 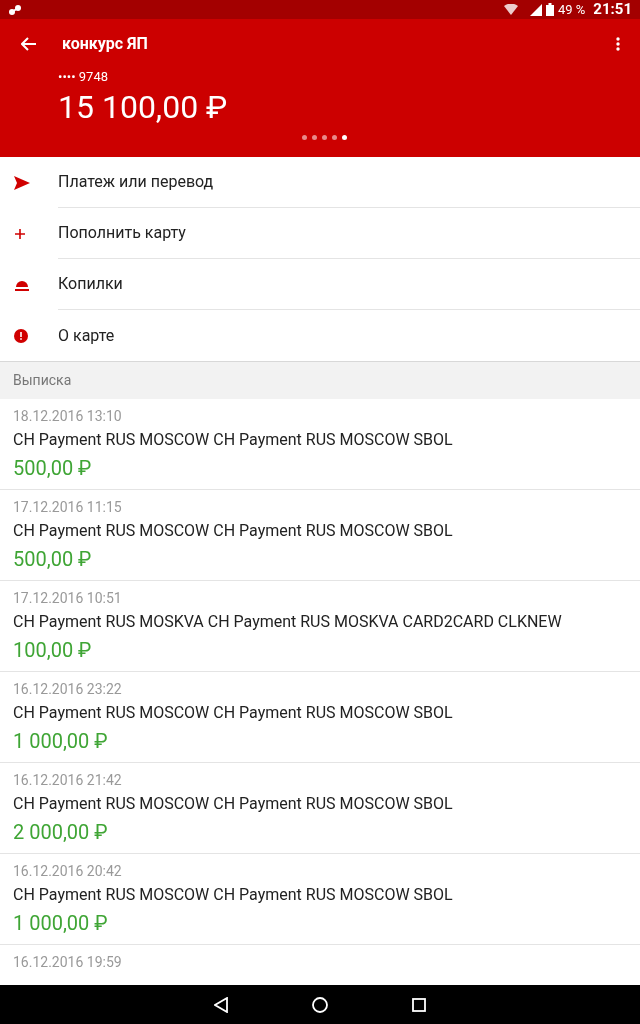 What do you see at coordinates (572, 9) in the screenshot?
I see `battery-percent: 49 %` at bounding box center [572, 9].